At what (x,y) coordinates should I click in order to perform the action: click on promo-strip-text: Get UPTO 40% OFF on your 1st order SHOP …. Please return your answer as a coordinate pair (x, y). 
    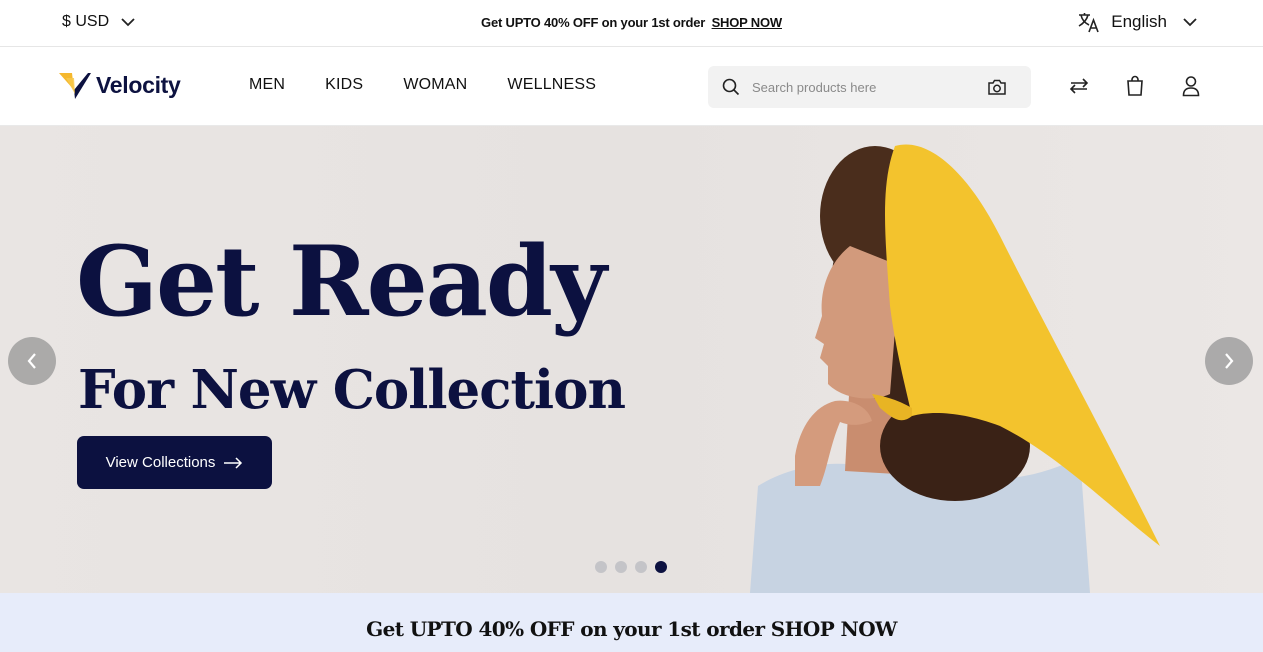
    Looking at the image, I should click on (631, 629).